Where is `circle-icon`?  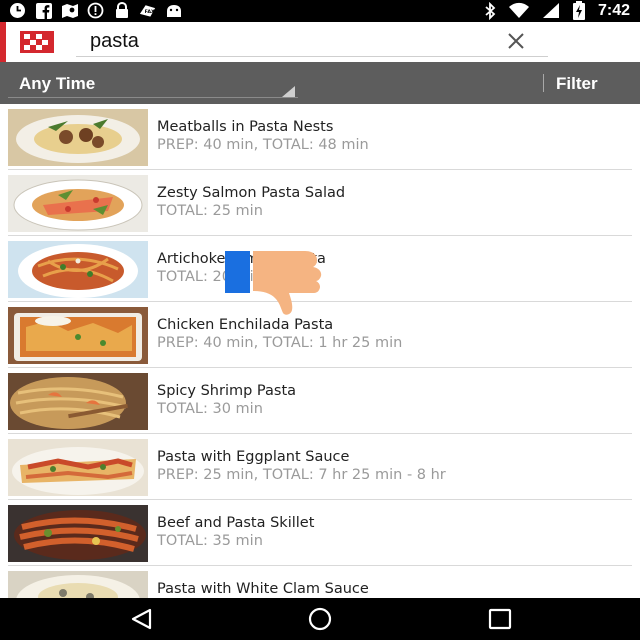 circle-icon is located at coordinates (95, 10).